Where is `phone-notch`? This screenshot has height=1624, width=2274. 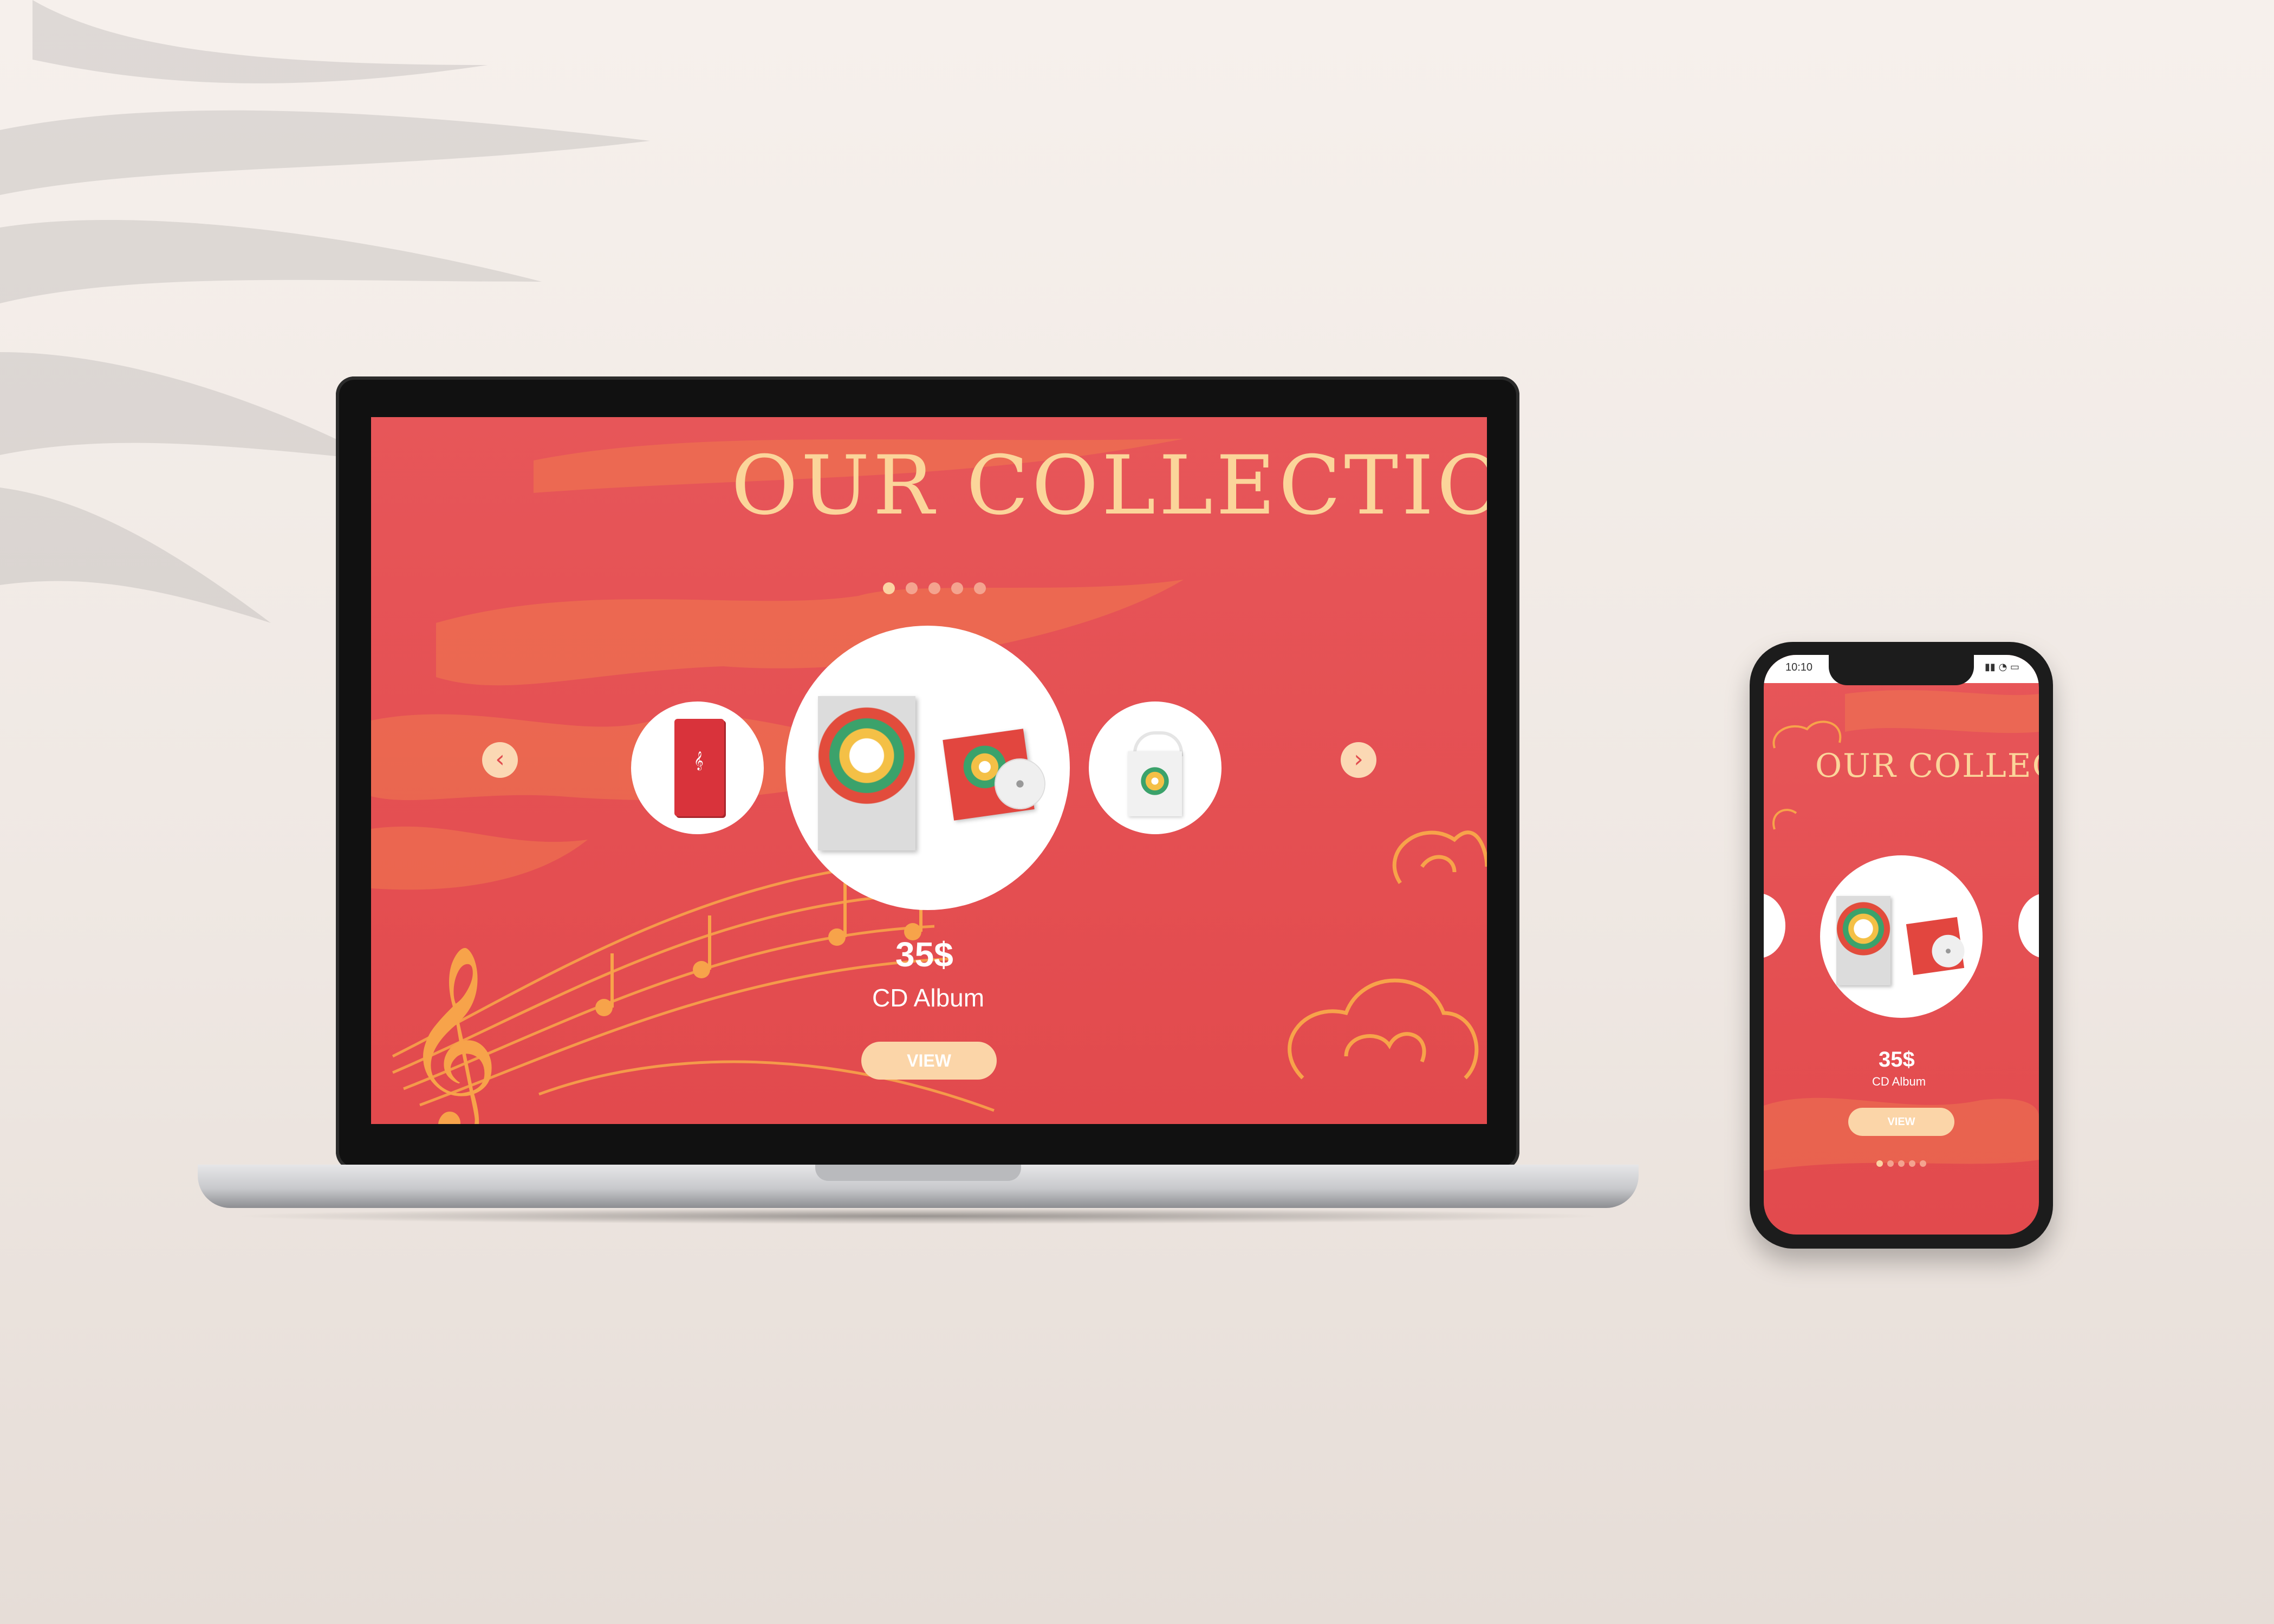
phone-notch is located at coordinates (1901, 670).